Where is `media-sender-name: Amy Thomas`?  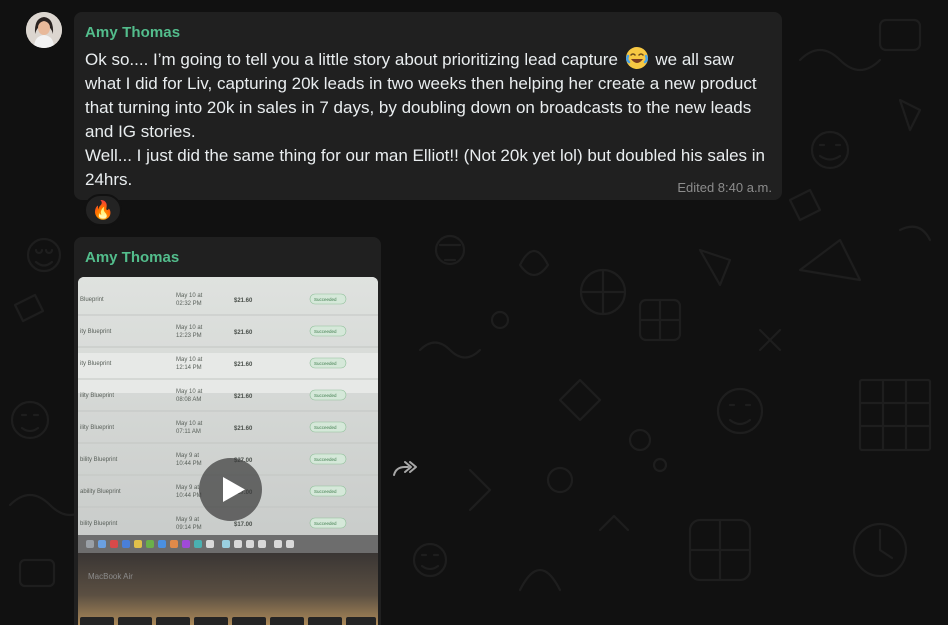 media-sender-name: Amy Thomas is located at coordinates (132, 257).